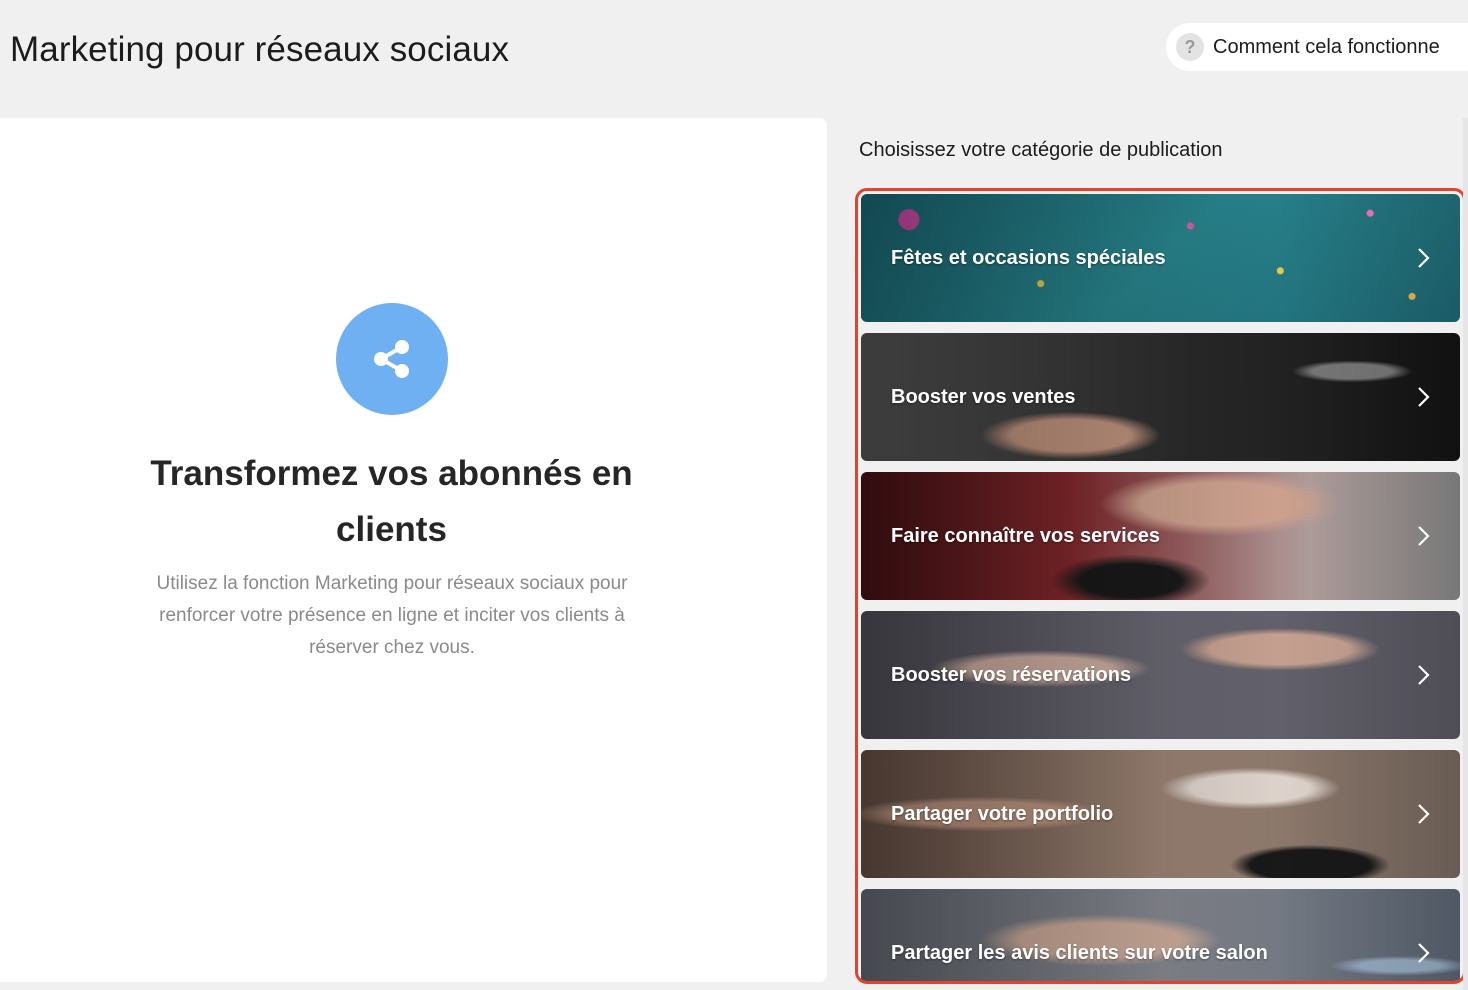  What do you see at coordinates (1002, 813) in the screenshot?
I see `category-item-label: Partager votre portfolio` at bounding box center [1002, 813].